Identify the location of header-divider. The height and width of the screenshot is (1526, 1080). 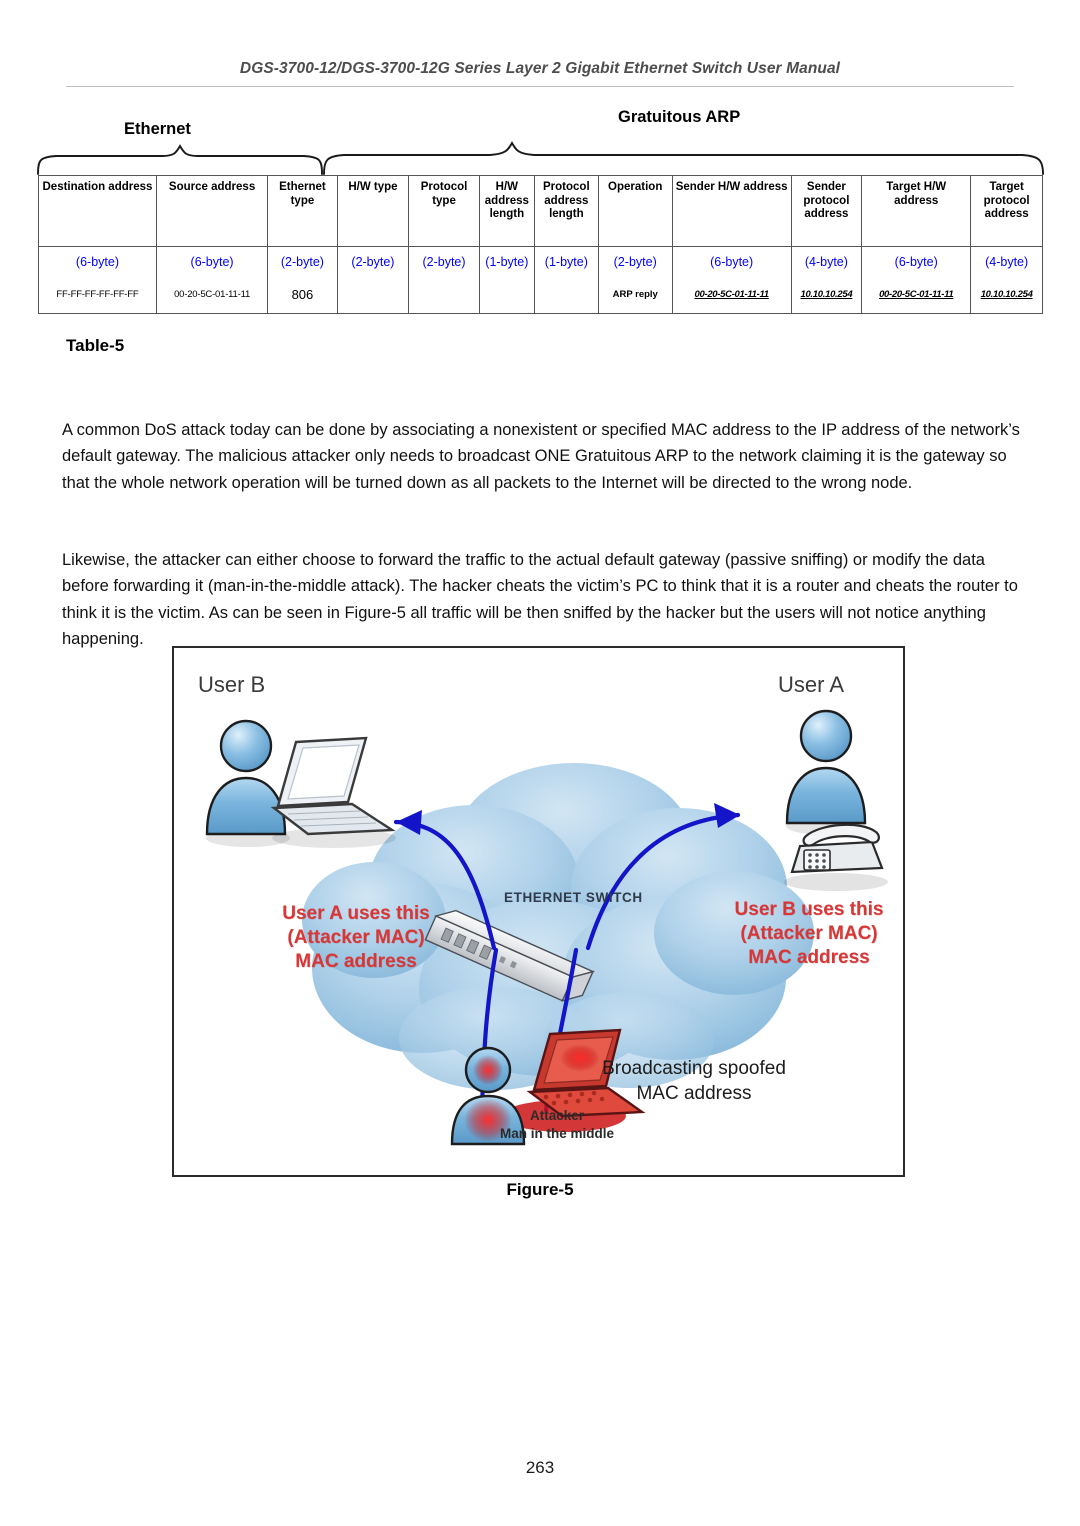
(540, 86).